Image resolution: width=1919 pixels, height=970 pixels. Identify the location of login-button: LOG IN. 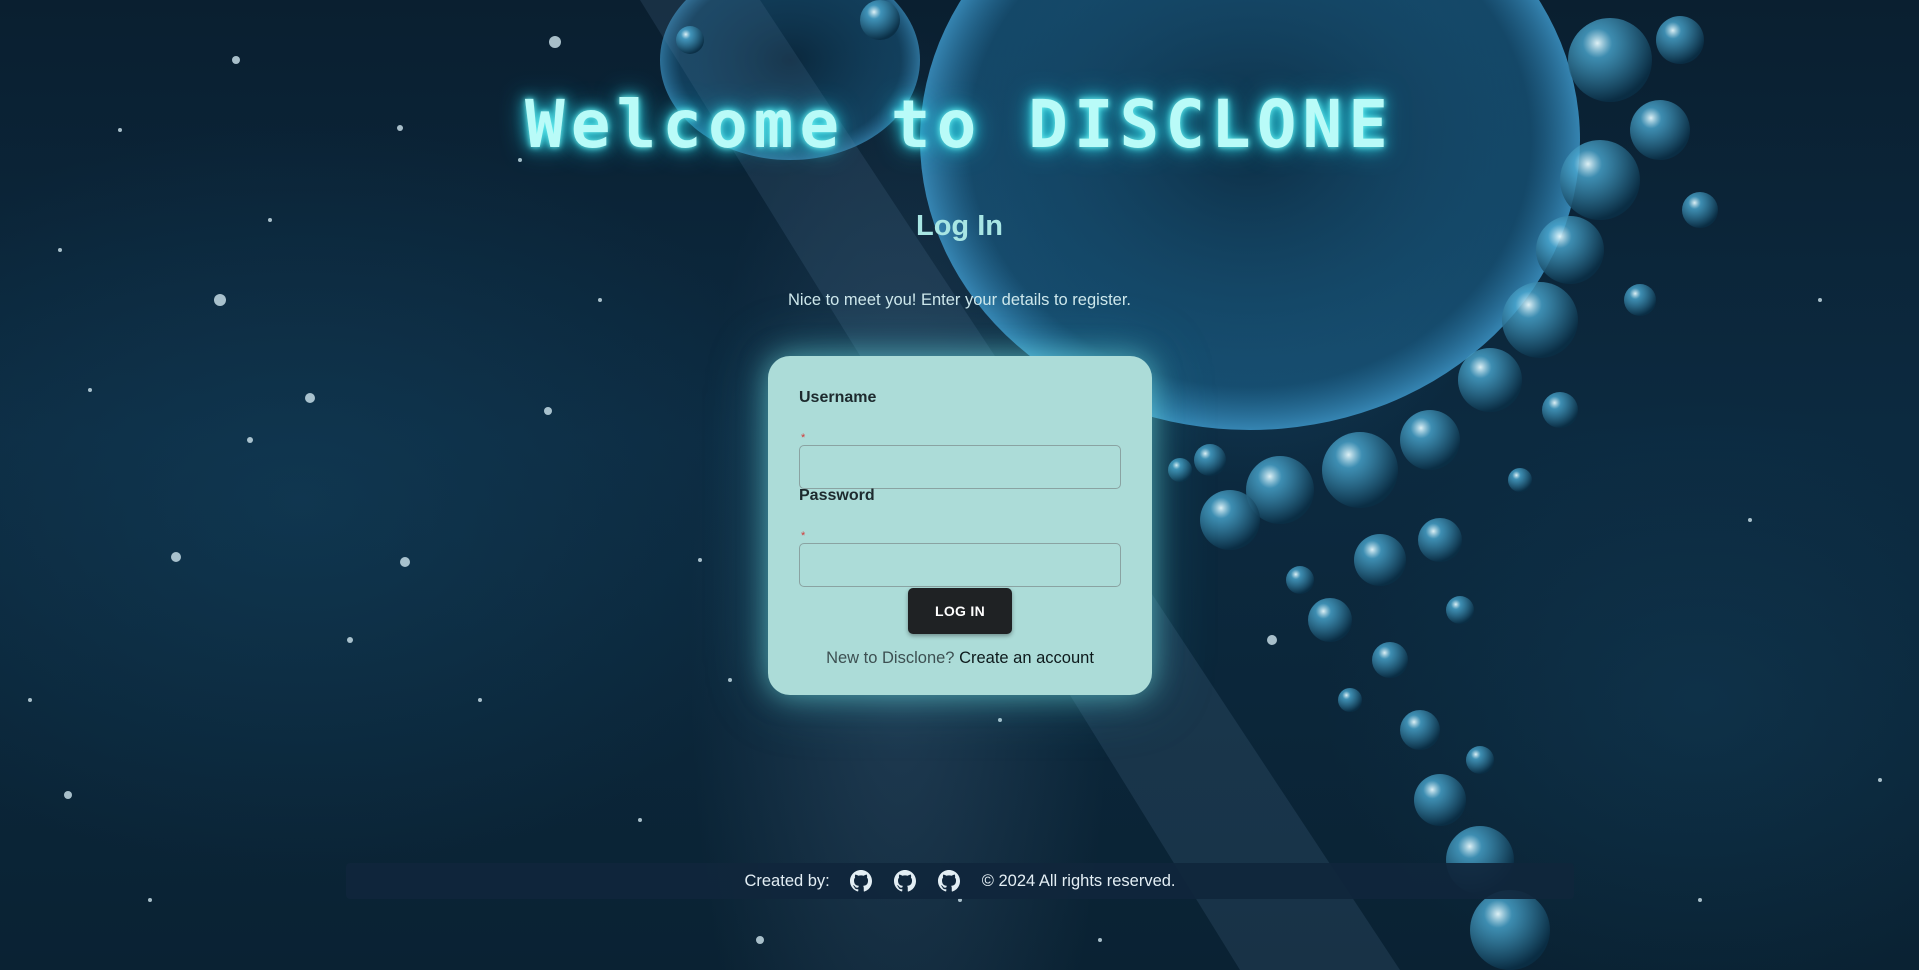
(960, 611).